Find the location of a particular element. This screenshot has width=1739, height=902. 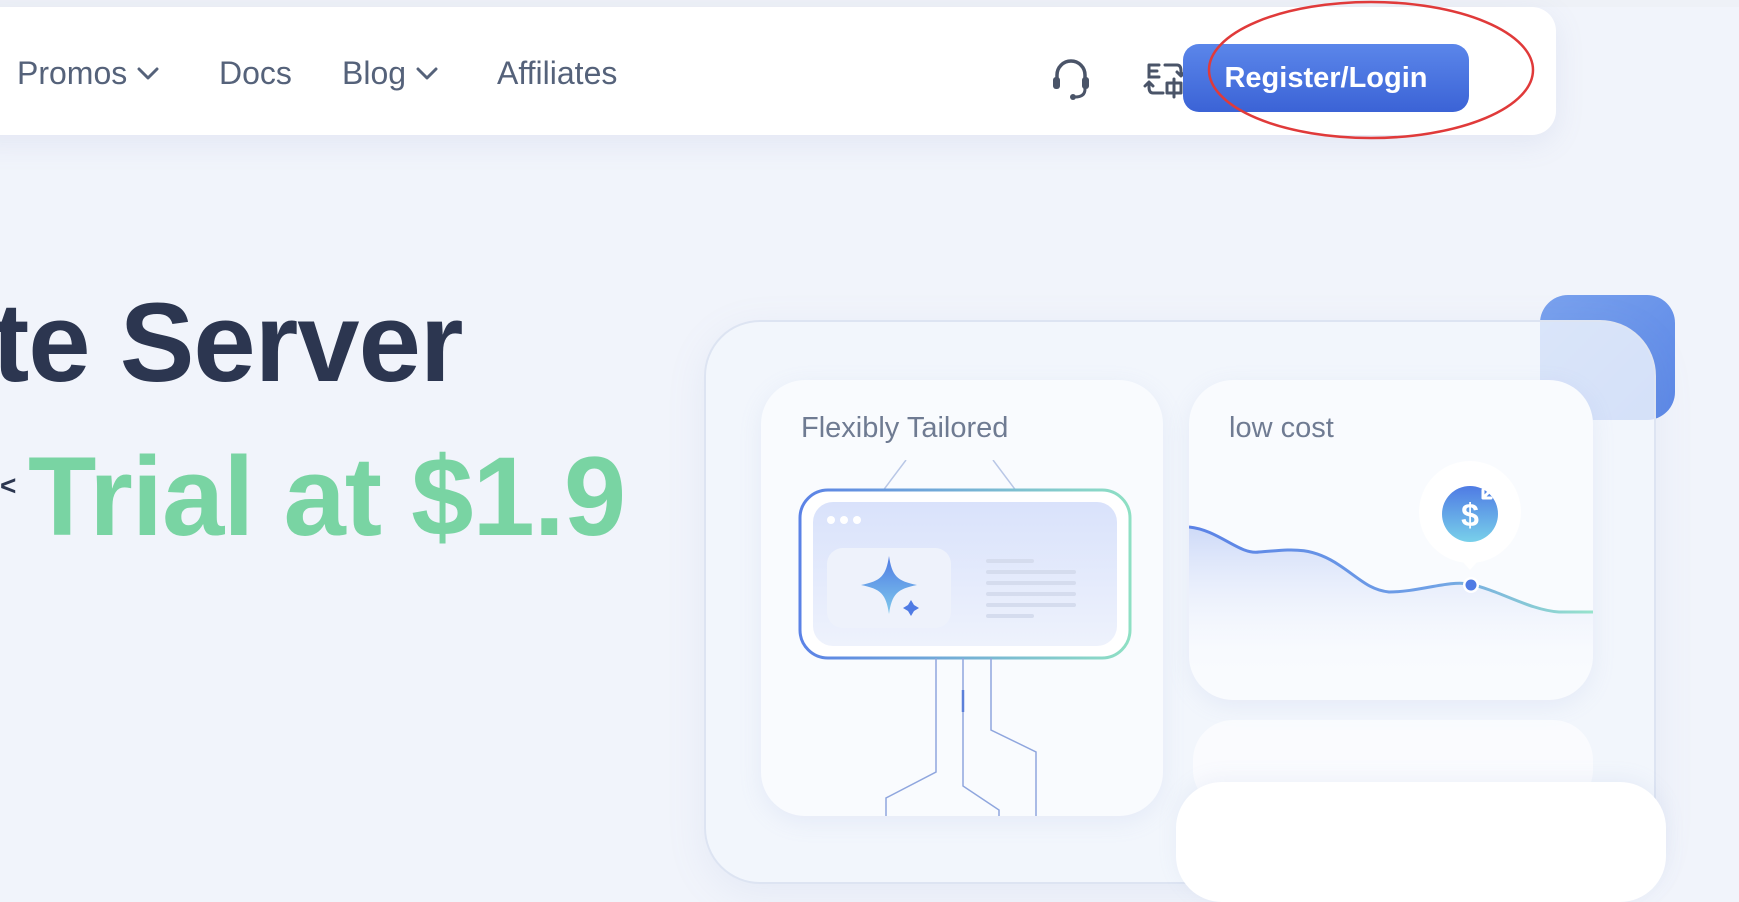

nav-item-label: Promos is located at coordinates (72, 73).